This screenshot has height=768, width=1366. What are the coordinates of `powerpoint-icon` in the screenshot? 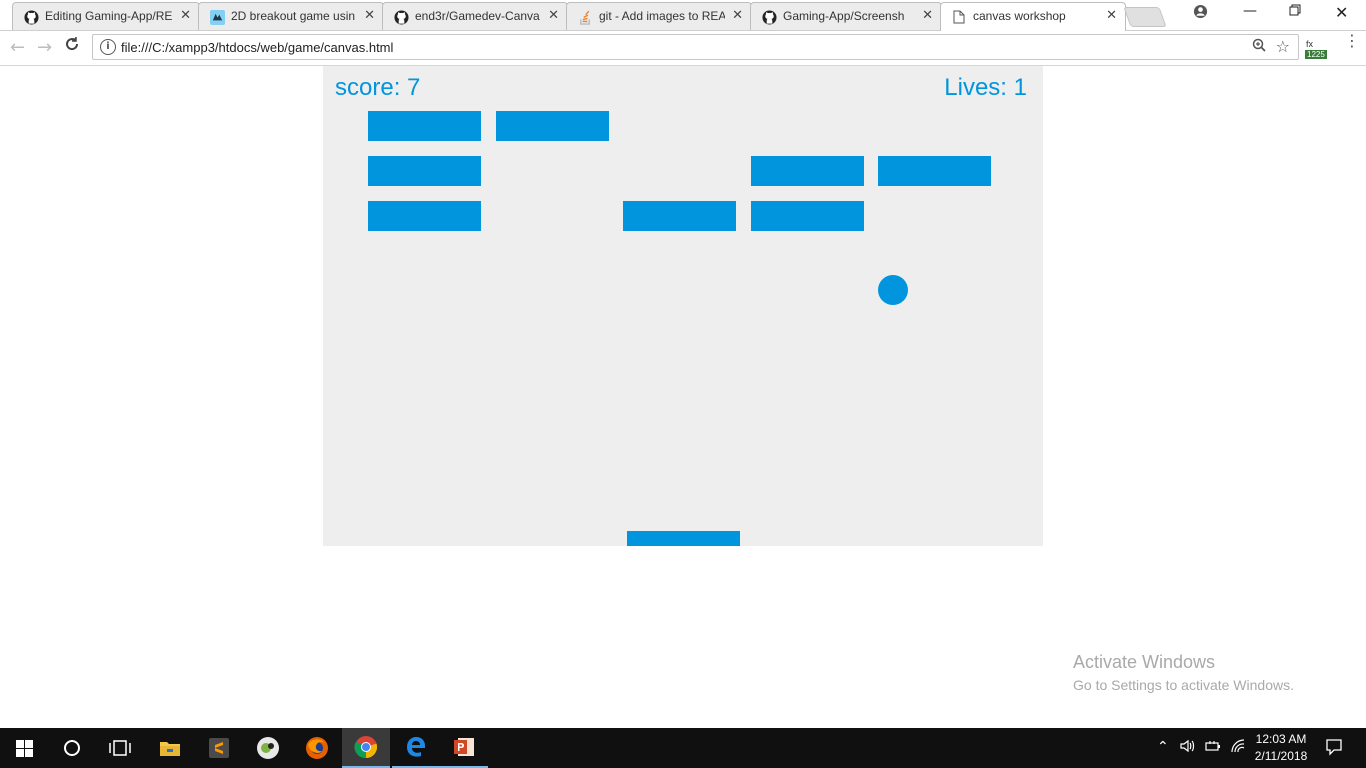 It's located at (464, 748).